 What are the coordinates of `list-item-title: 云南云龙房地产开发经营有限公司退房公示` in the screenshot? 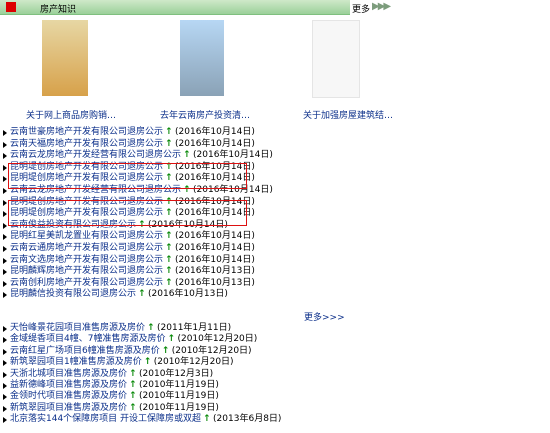 It's located at (95, 155).